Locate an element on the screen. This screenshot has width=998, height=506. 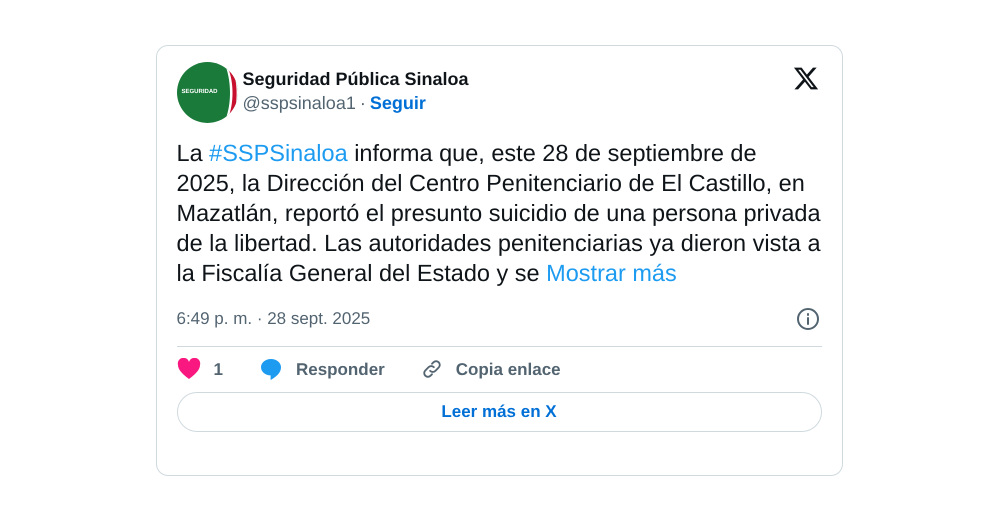
like-action: 1 is located at coordinates (199, 369).